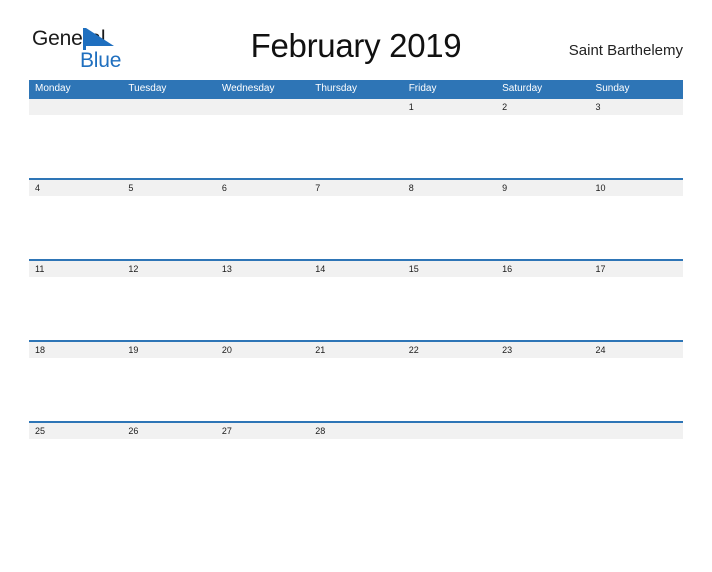 This screenshot has height=572, width=712. I want to click on week-date-band: 11 12 13 14 15 16 17, so click(356, 269).